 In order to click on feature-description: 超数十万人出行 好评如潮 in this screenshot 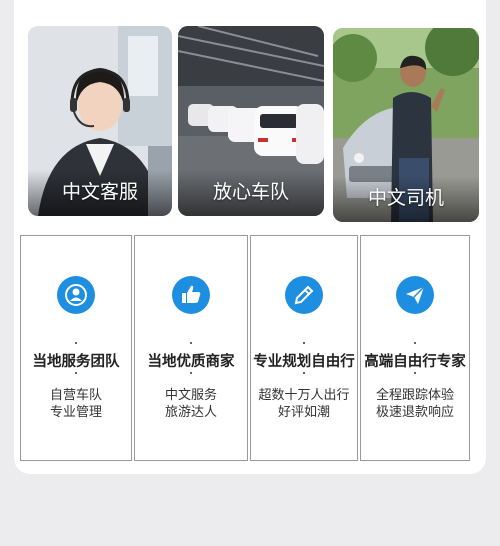, I will do `click(304, 404)`.